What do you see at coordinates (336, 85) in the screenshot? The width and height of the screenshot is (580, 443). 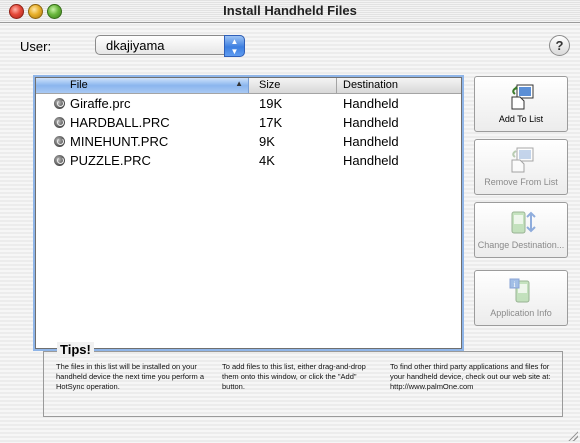 I see `column-divider` at bounding box center [336, 85].